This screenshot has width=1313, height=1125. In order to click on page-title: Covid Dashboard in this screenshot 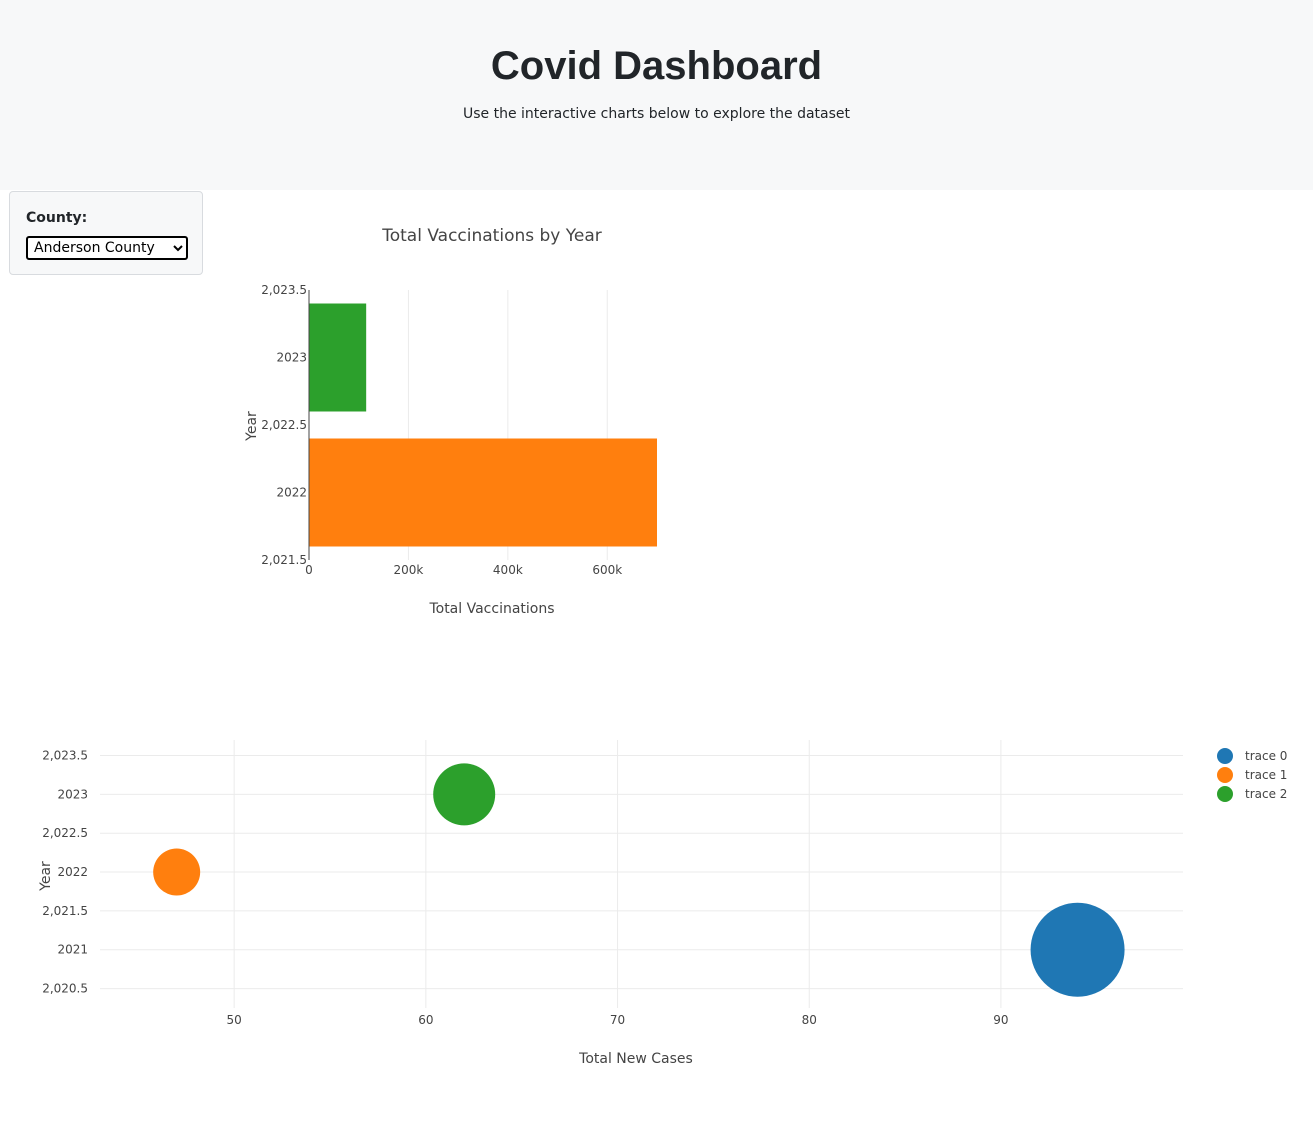, I will do `click(656, 66)`.